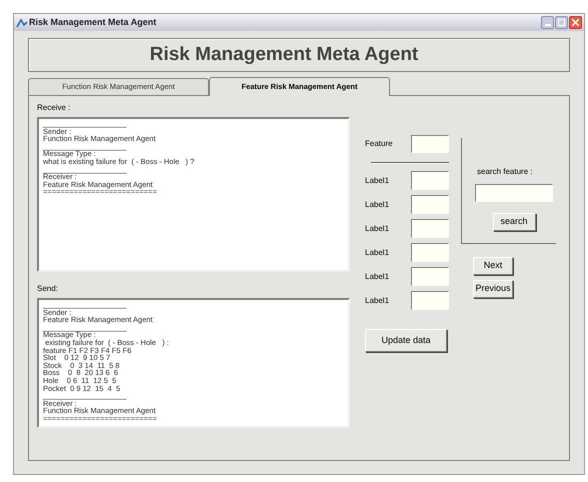 The width and height of the screenshot is (588, 482). Describe the element at coordinates (22, 23) in the screenshot. I see `app-icon` at that location.